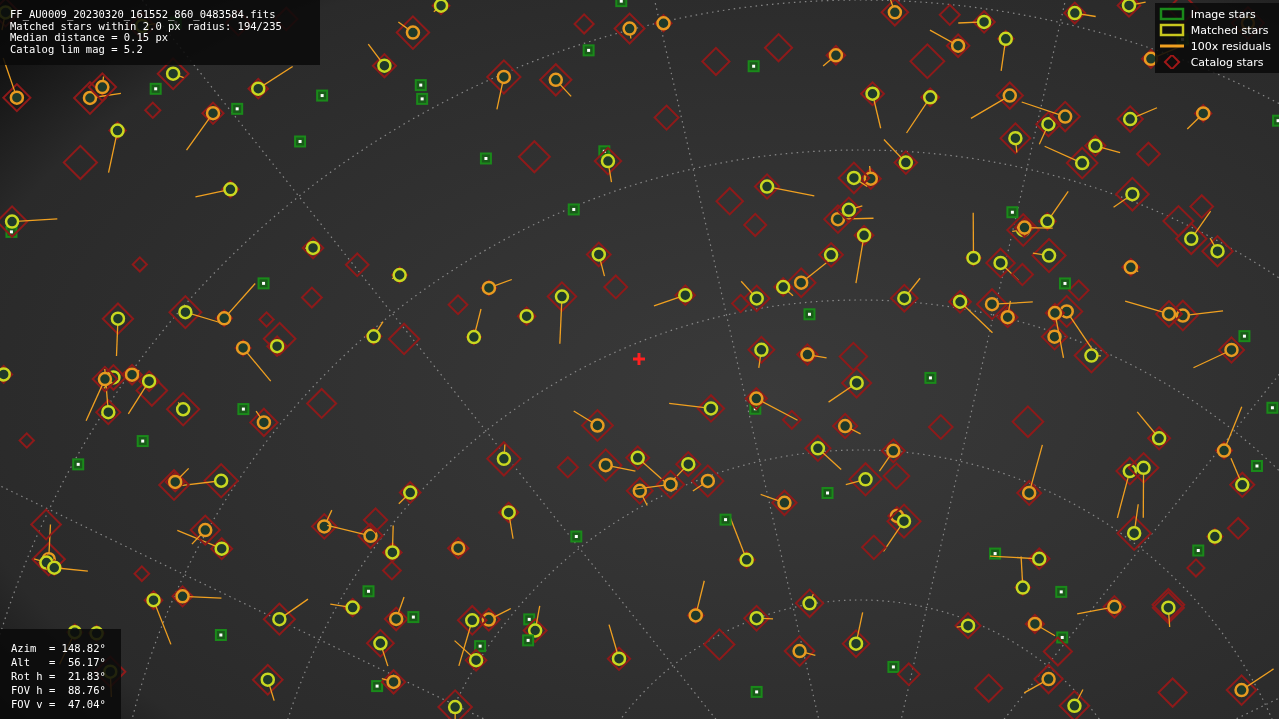 This screenshot has height=719, width=1279. Describe the element at coordinates (1229, 30) in the screenshot. I see `legend-label: Matched stars` at that location.